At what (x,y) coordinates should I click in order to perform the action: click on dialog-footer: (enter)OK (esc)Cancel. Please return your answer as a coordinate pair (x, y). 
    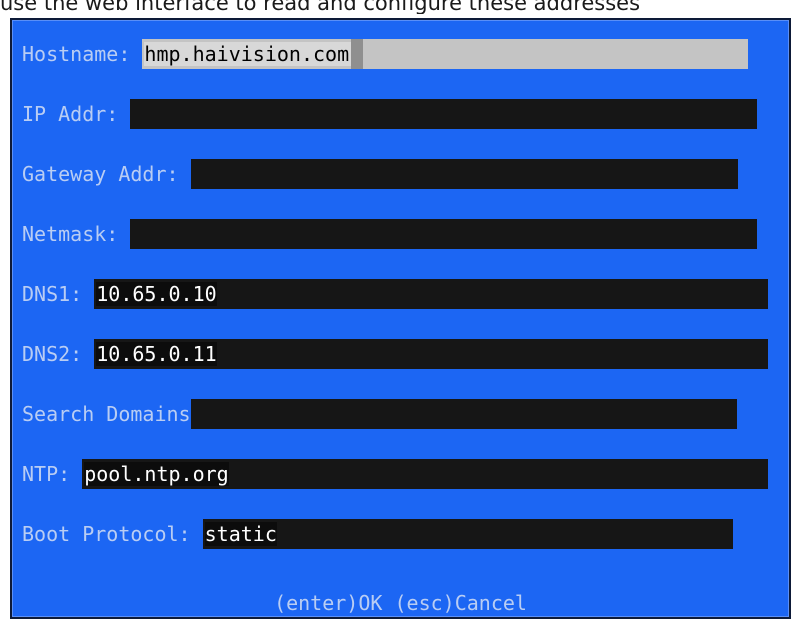
    Looking at the image, I should click on (400, 603).